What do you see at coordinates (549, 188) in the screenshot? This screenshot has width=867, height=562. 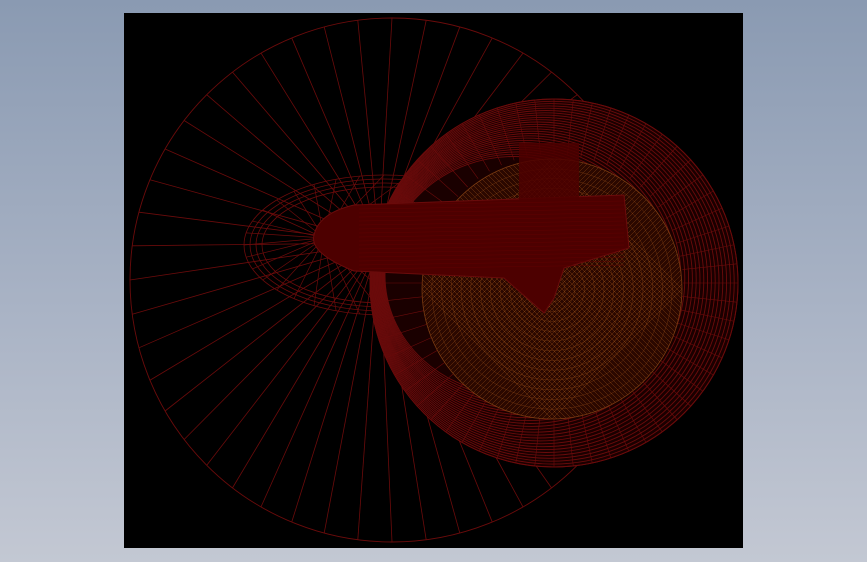 I see `shaft-upper-block` at bounding box center [549, 188].